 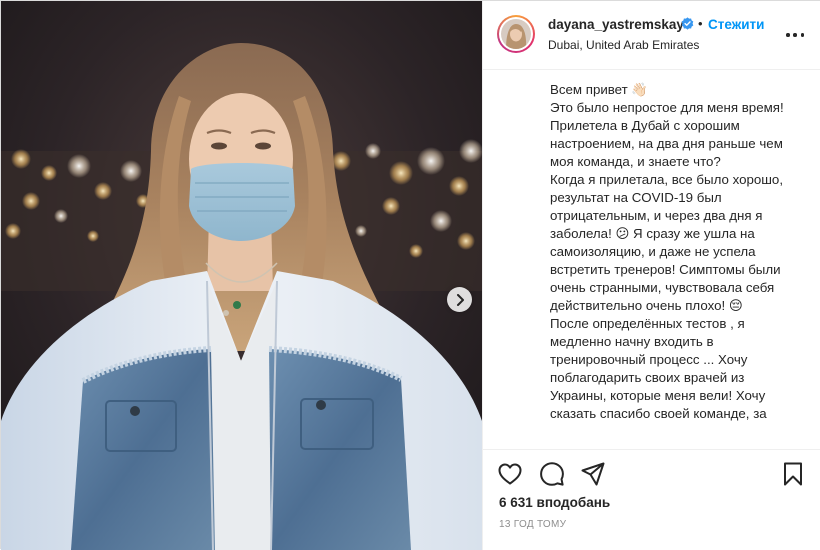 I want to click on like-button, so click(x=510, y=474).